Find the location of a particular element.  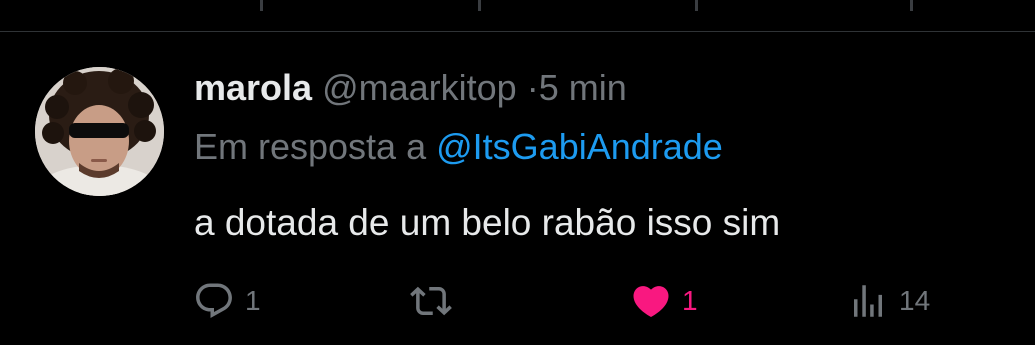

views-count: 14 is located at coordinates (915, 300).